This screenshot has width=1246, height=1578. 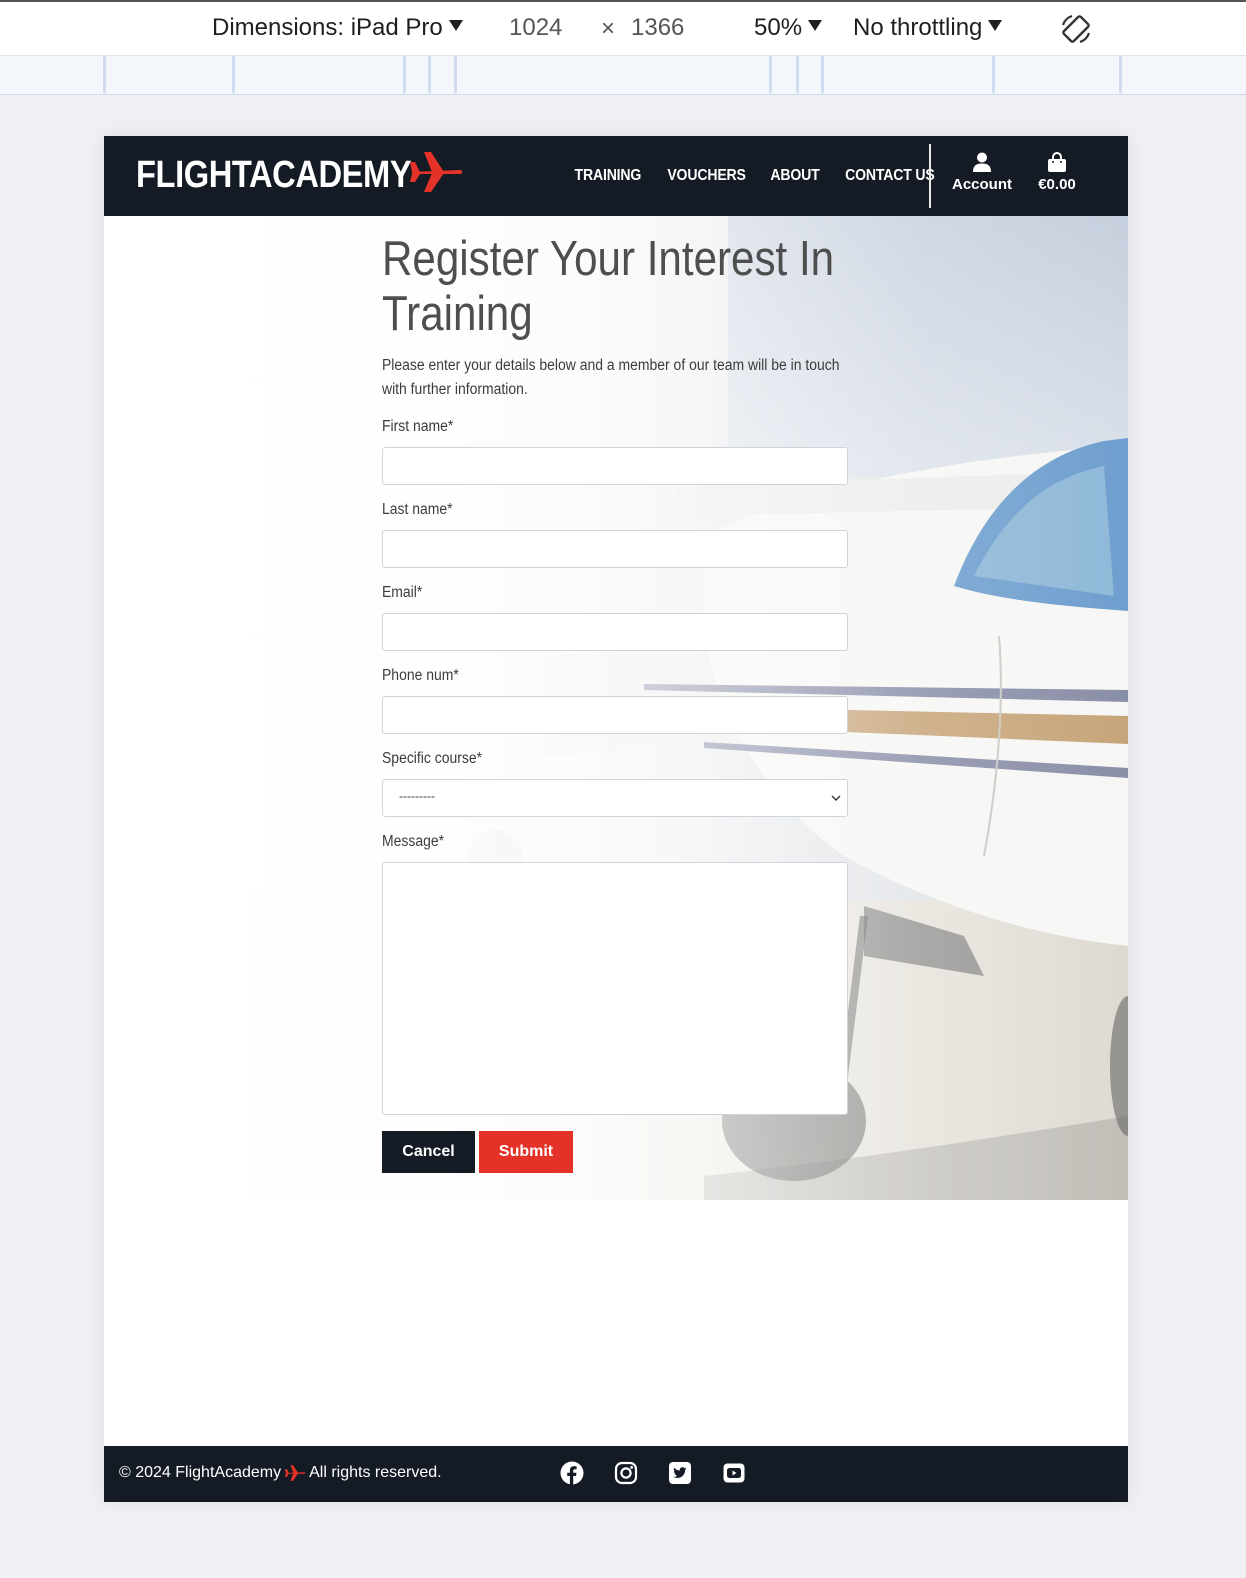 I want to click on nav-link-contact: CONTACT US, so click(x=890, y=176).